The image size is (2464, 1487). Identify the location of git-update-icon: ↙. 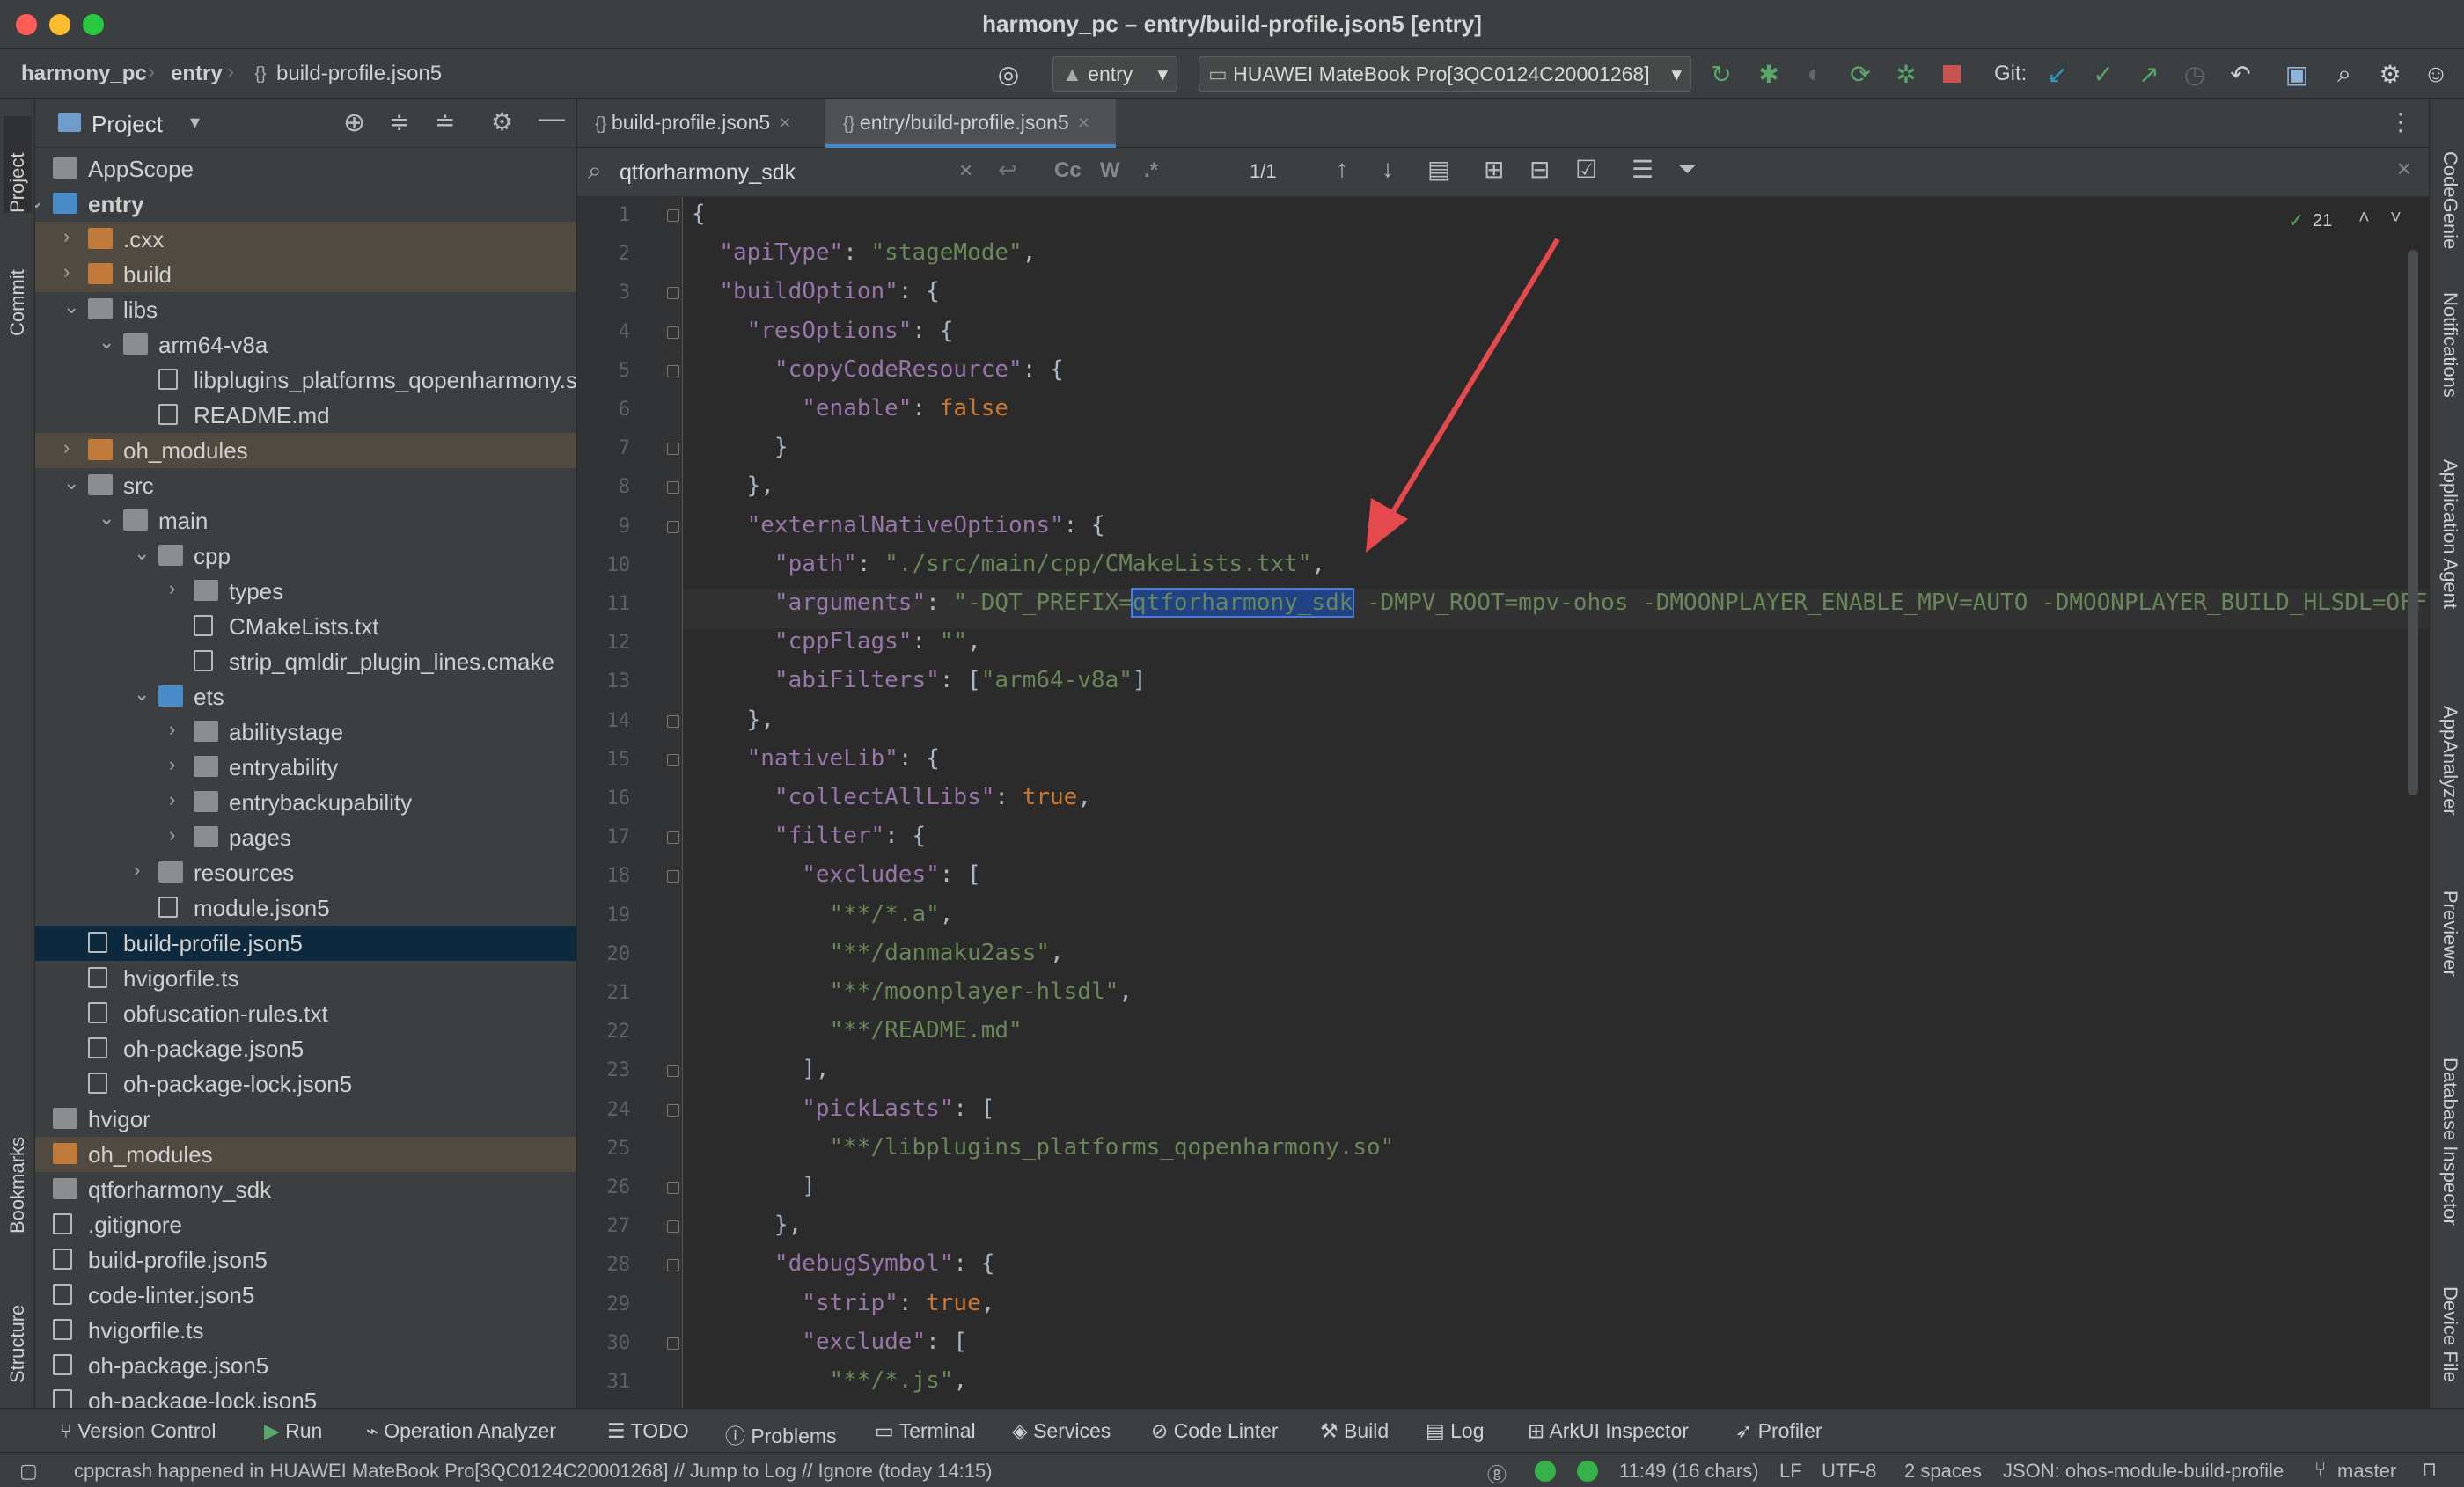
(2057, 74).